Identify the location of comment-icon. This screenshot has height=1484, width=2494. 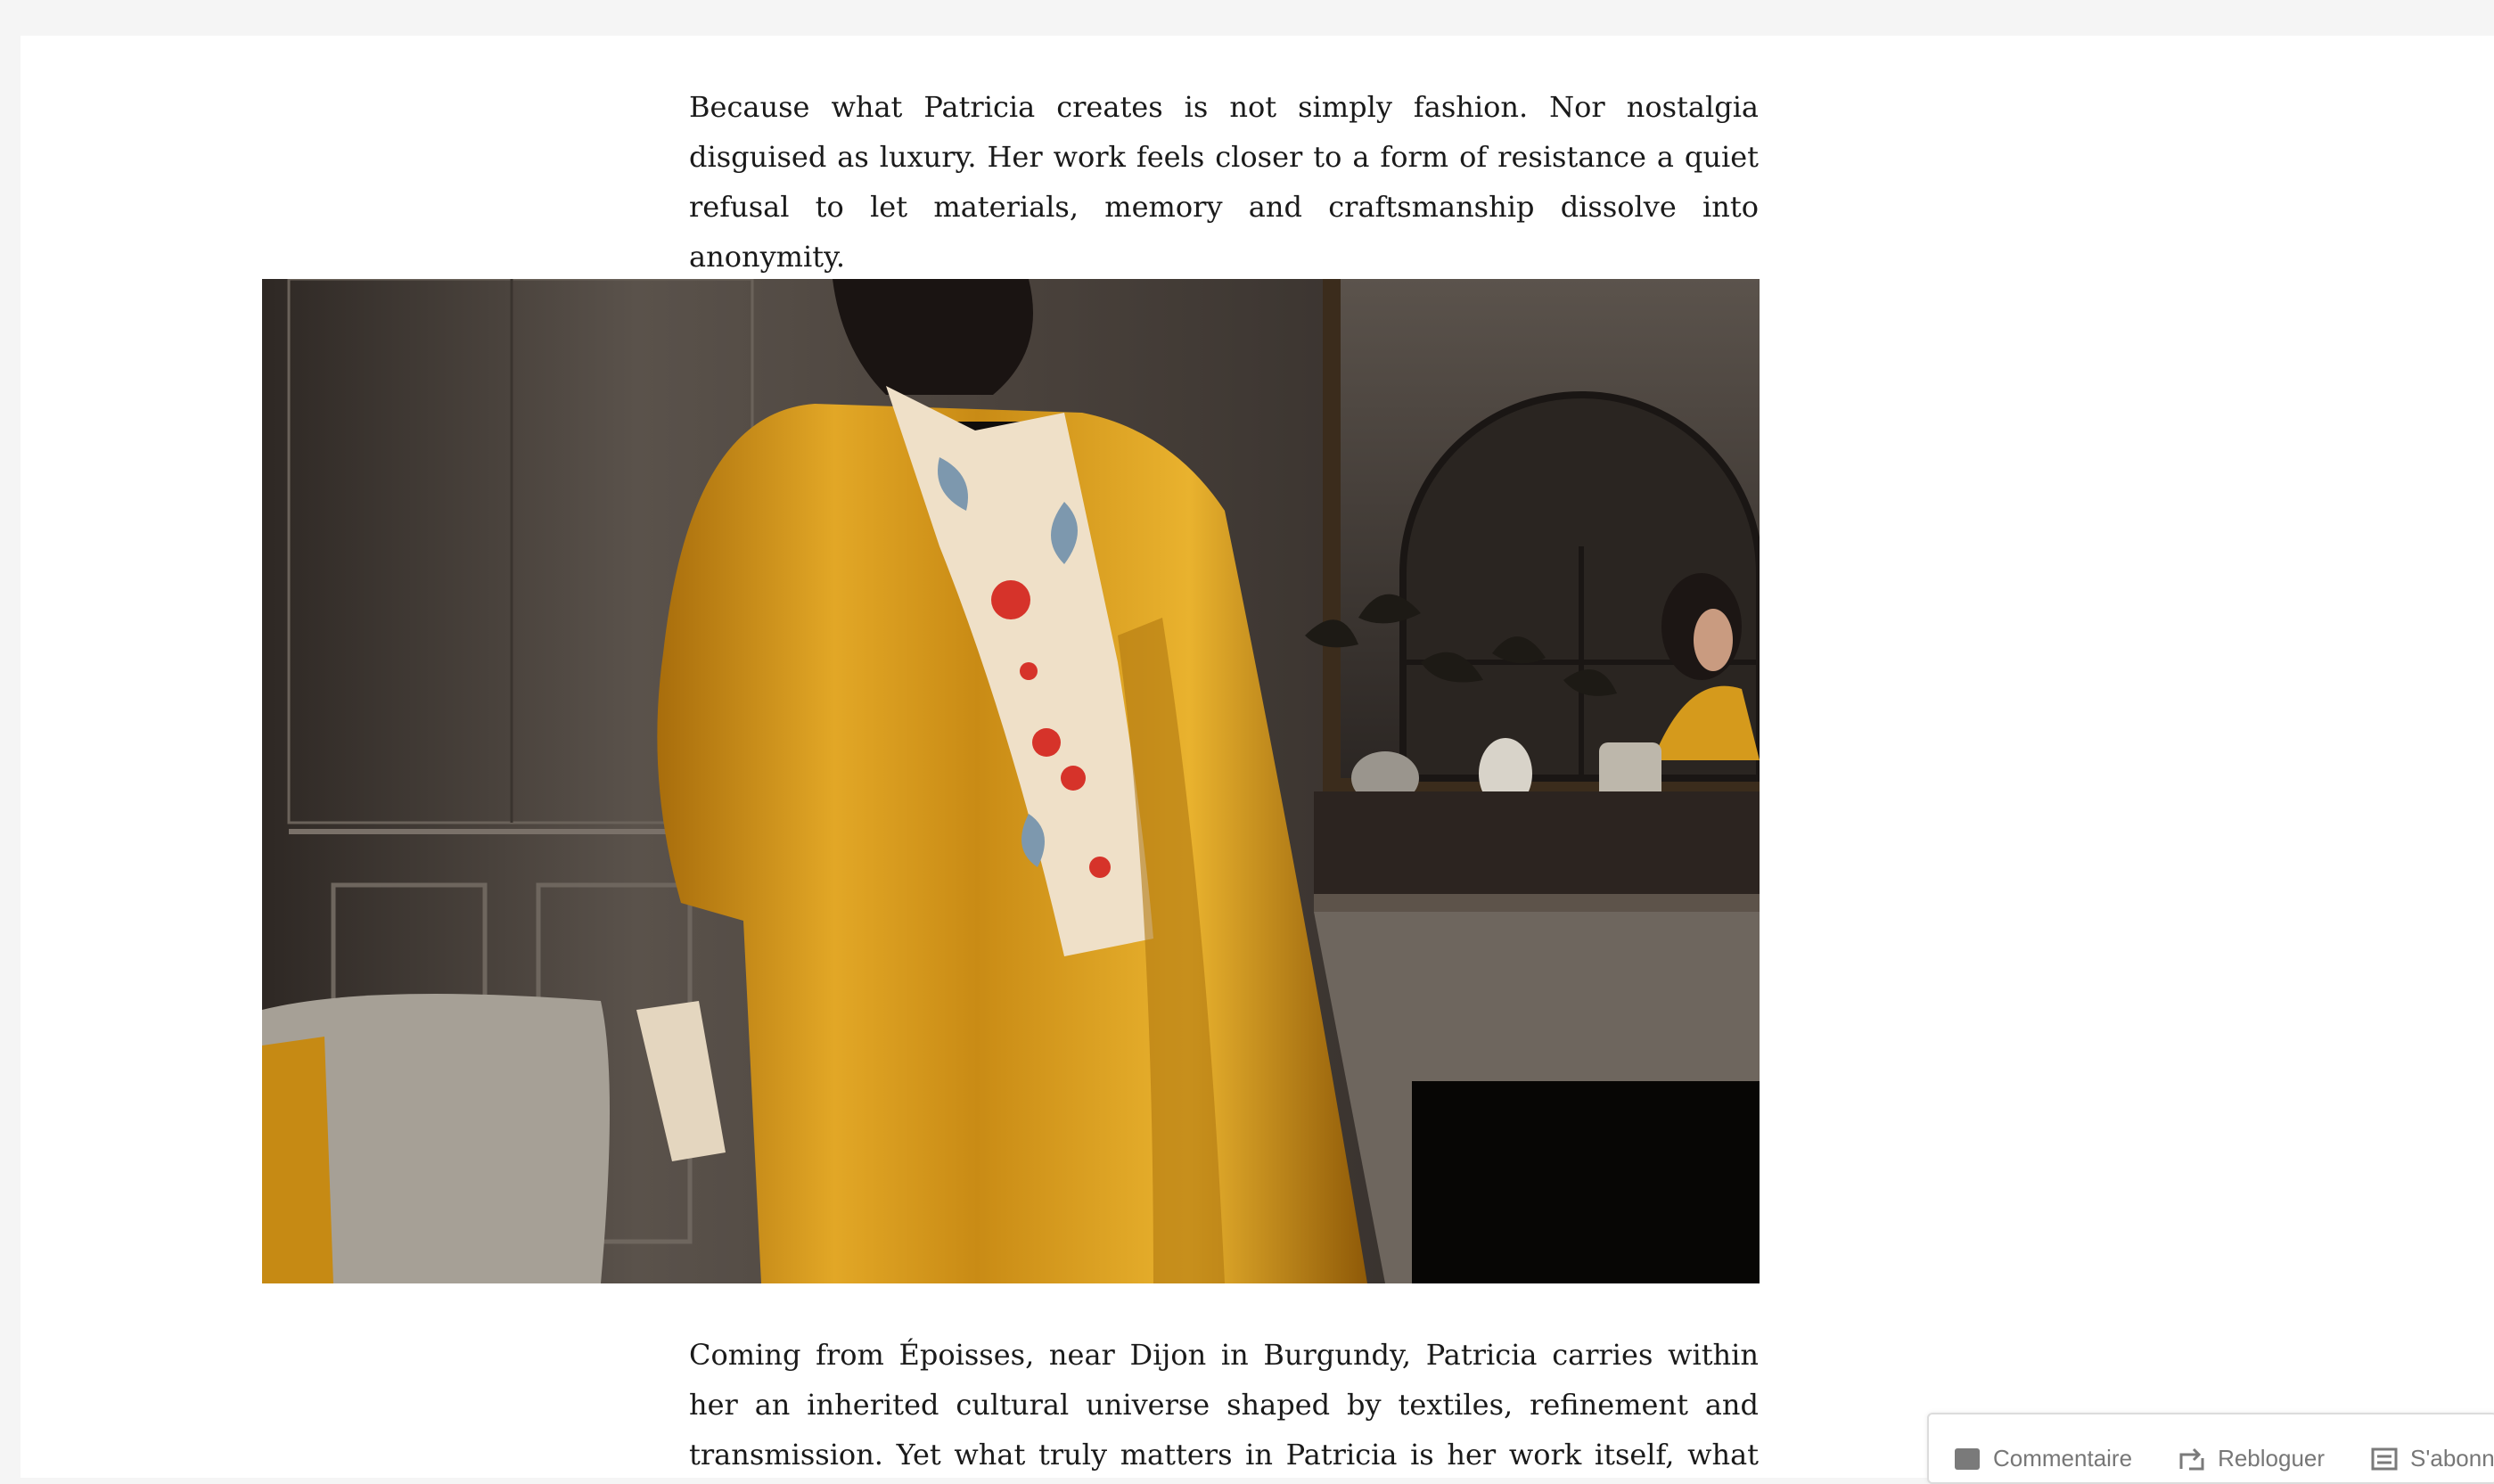
(1967, 1458).